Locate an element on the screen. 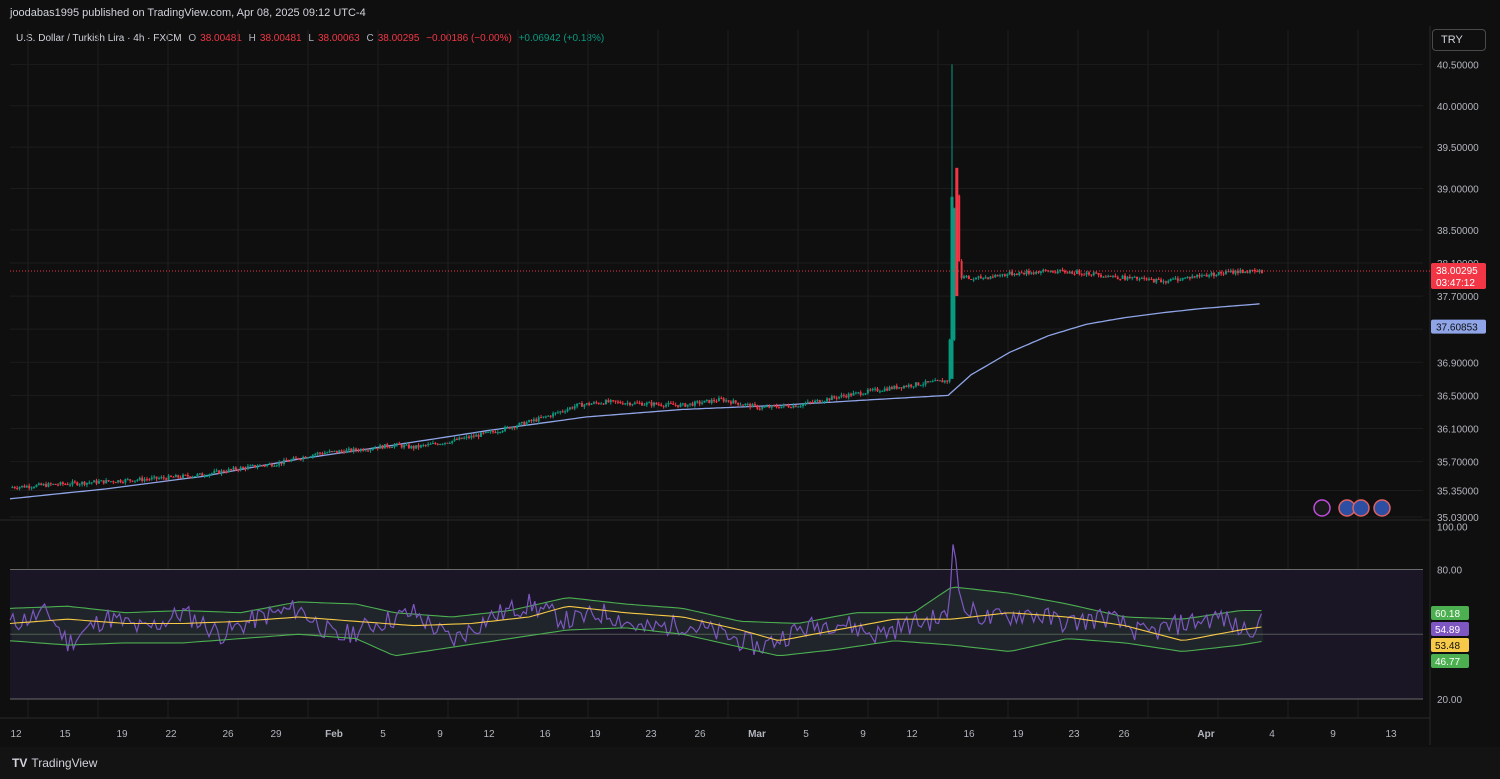 This screenshot has width=1500, height=779. time-tick-label: 12 is located at coordinates (16, 734).